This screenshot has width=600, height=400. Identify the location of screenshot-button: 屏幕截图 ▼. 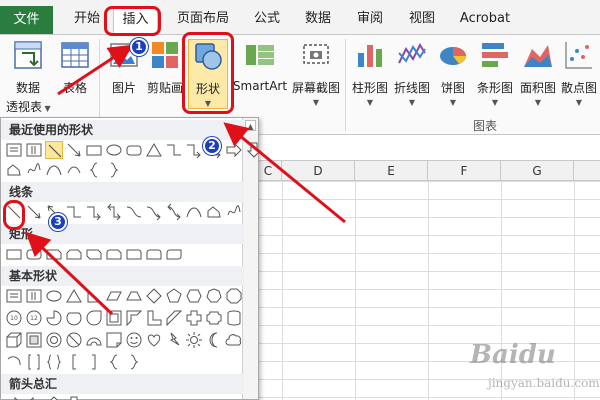
(316, 73).